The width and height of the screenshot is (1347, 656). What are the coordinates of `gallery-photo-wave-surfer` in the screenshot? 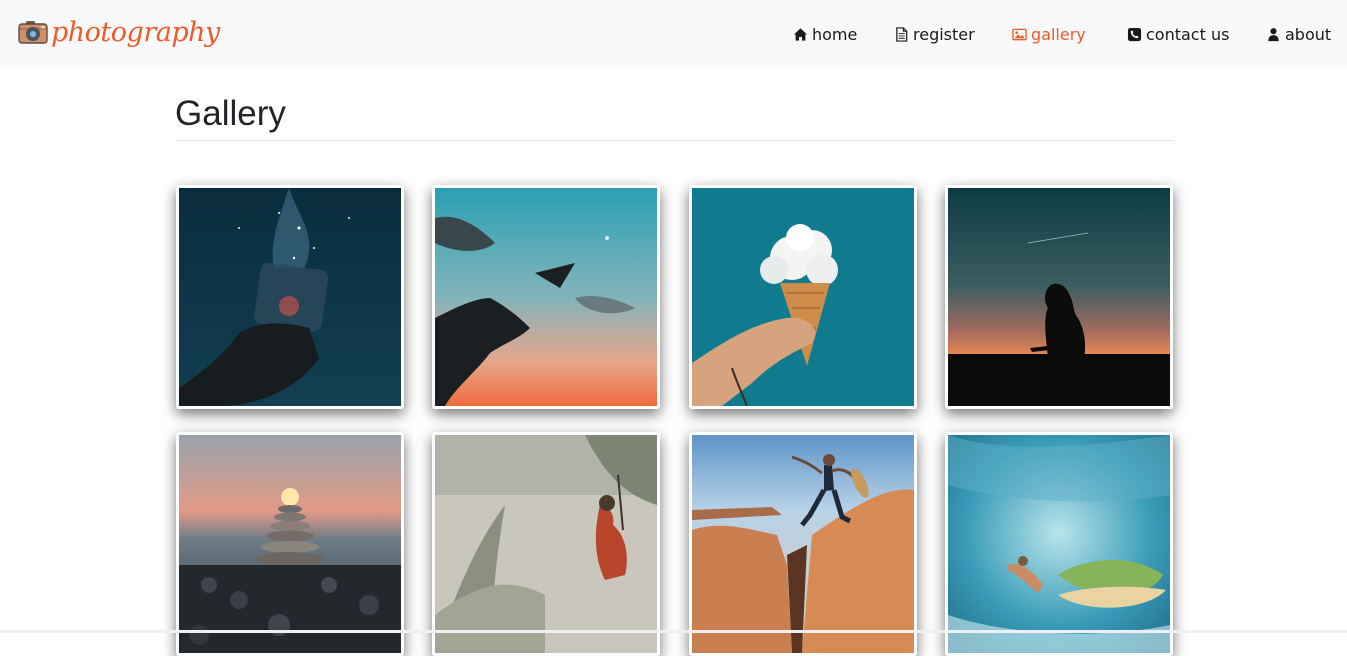 It's located at (1059, 544).